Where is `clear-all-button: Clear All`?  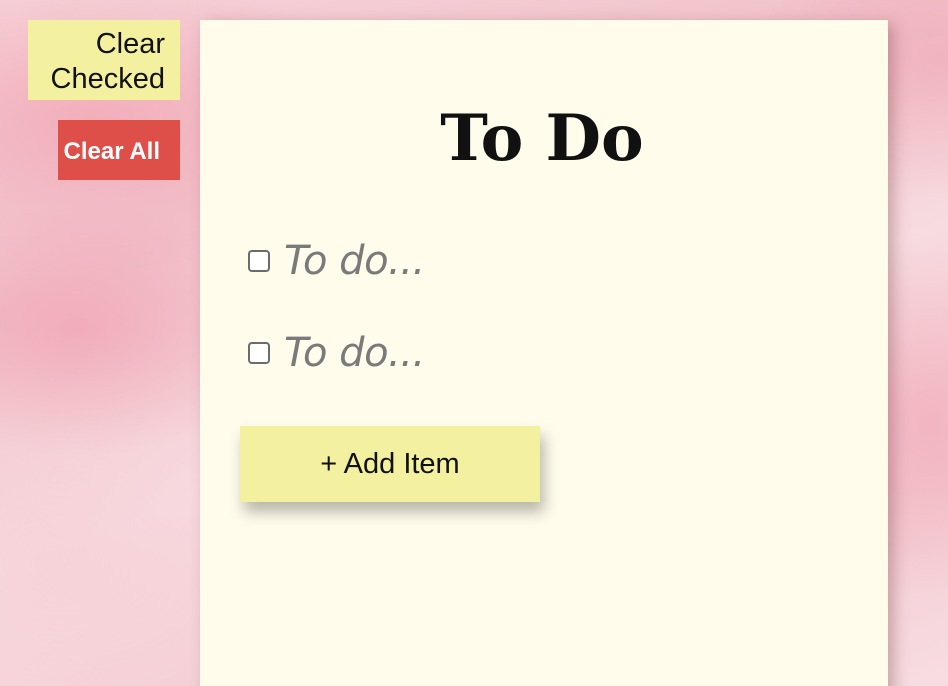
clear-all-button: Clear All is located at coordinates (119, 150).